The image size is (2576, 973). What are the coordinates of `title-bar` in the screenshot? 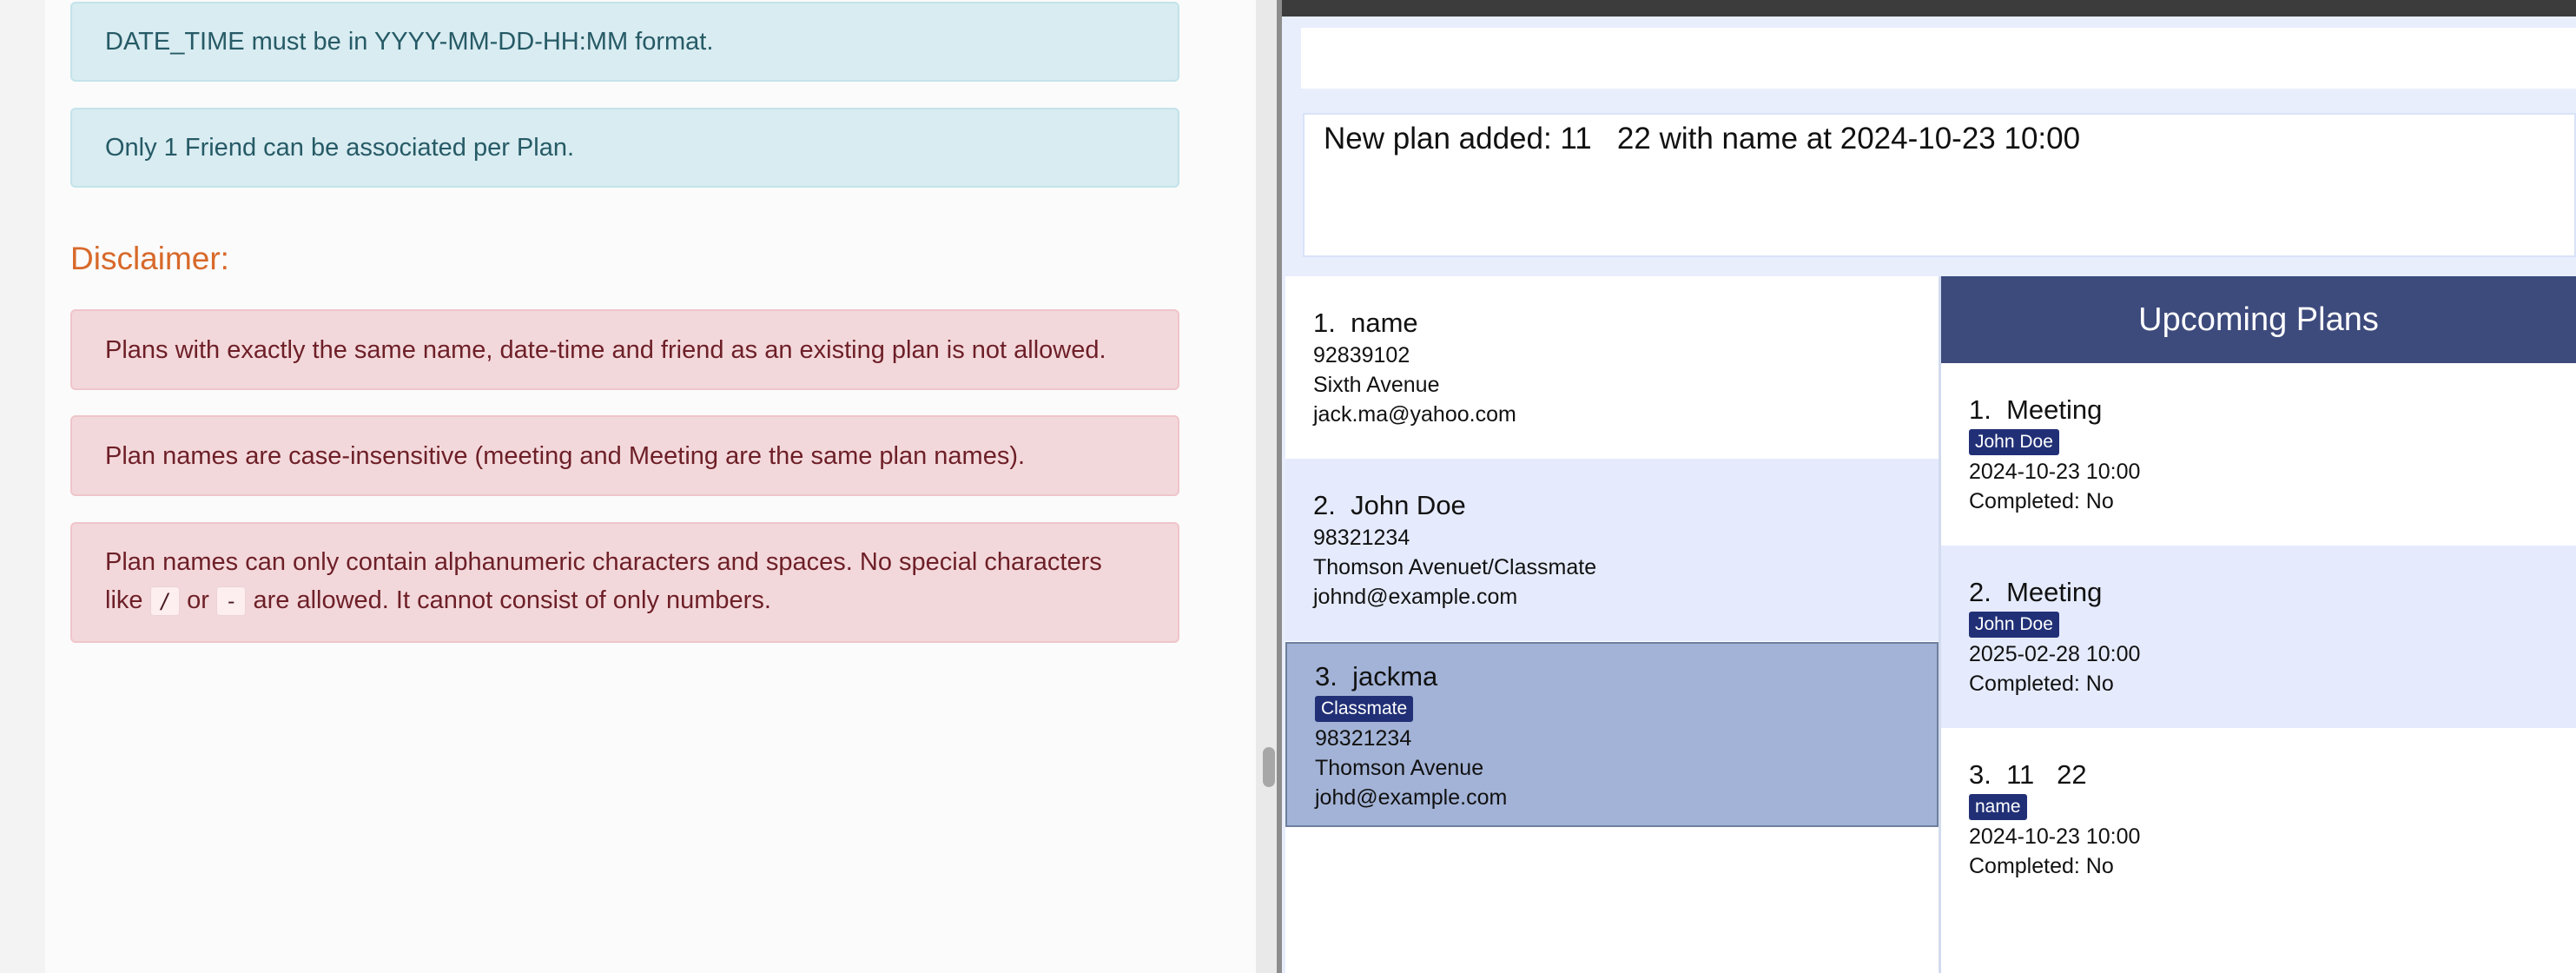 It's located at (1929, 8).